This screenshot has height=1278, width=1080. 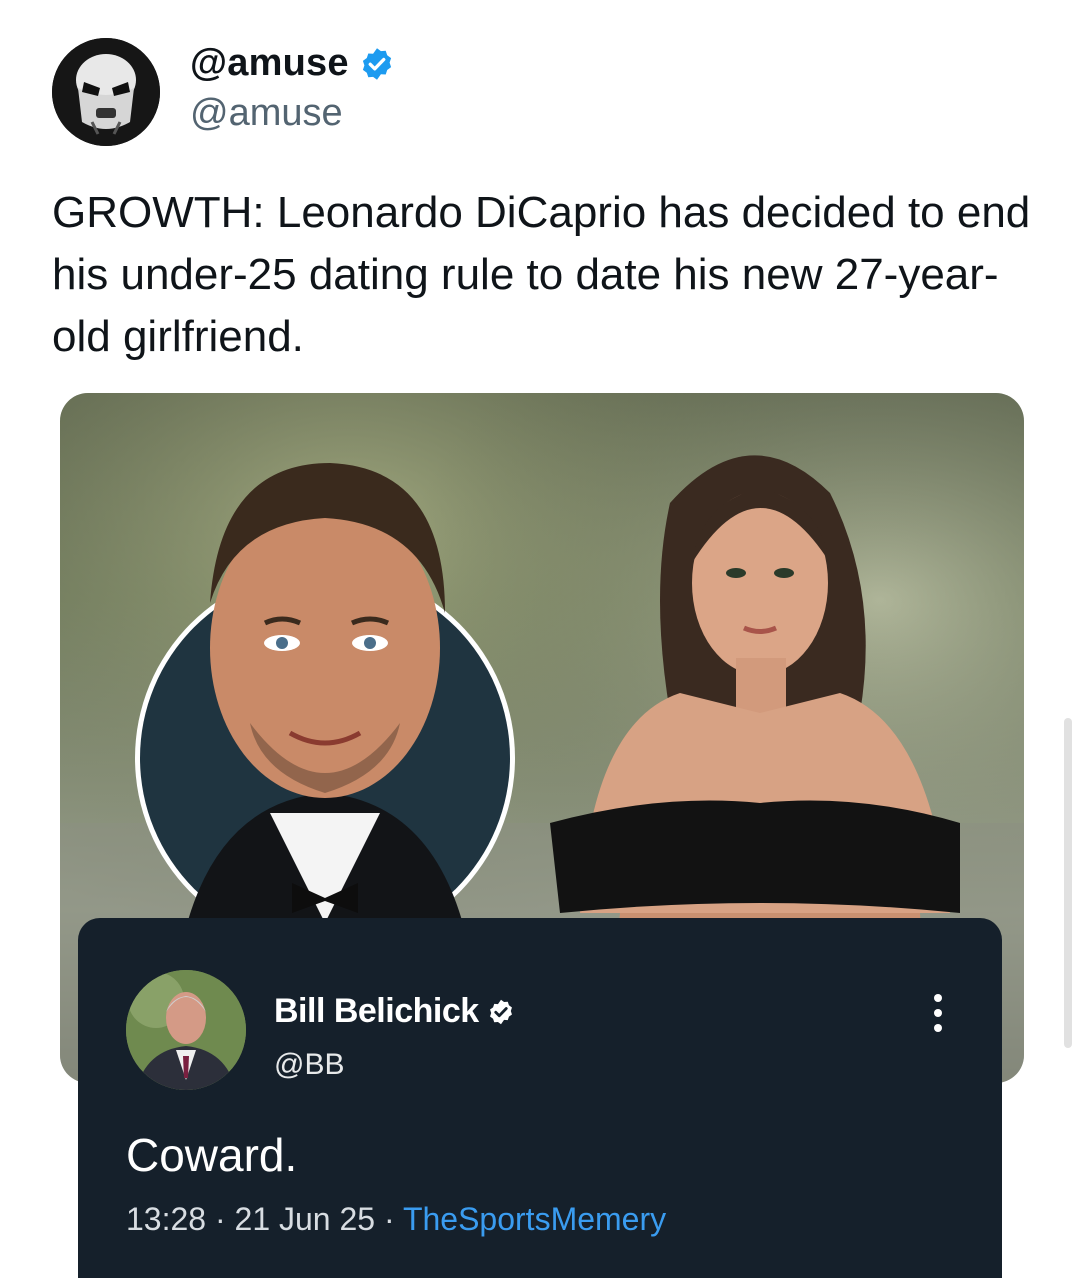 What do you see at coordinates (938, 1013) in the screenshot?
I see `more-vertical-icon` at bounding box center [938, 1013].